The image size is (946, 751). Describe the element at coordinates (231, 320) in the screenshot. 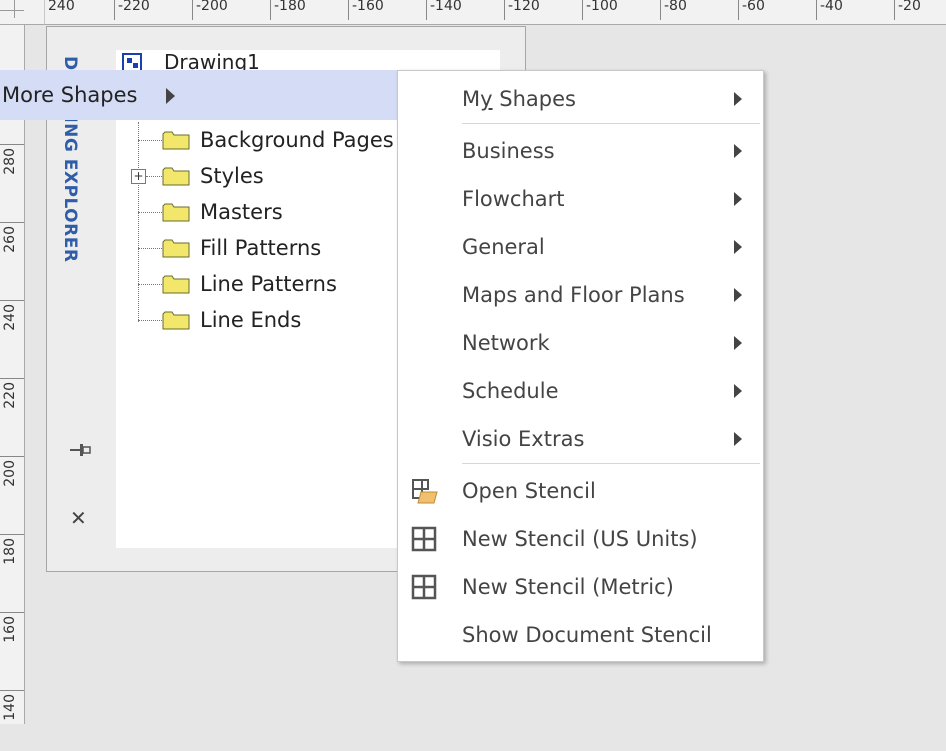

I see `tree-item-line-ends: Line Ends` at that location.